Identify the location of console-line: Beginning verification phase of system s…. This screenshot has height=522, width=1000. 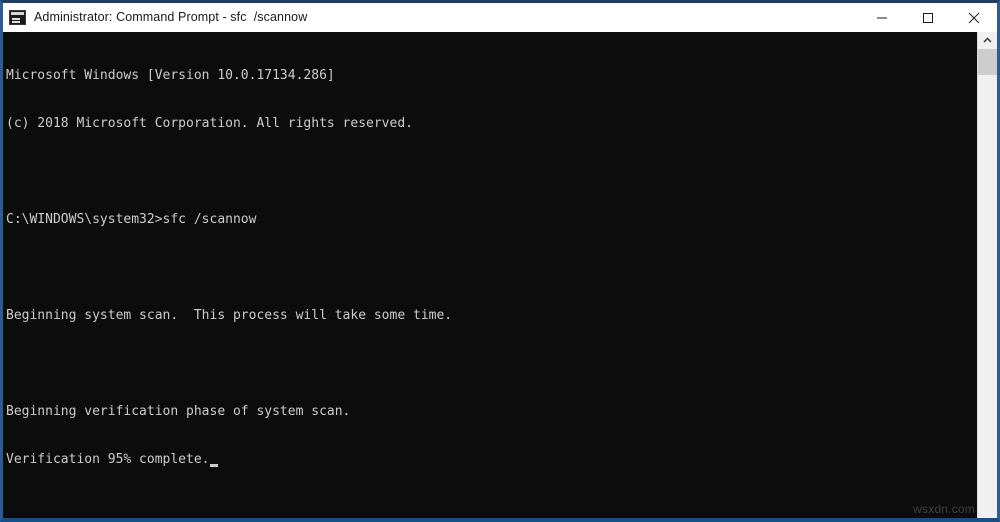
(178, 411).